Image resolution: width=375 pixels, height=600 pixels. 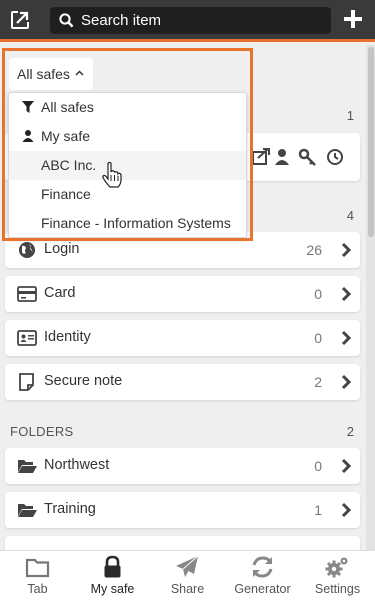 What do you see at coordinates (27, 294) in the screenshot?
I see `credit-card-icon` at bounding box center [27, 294].